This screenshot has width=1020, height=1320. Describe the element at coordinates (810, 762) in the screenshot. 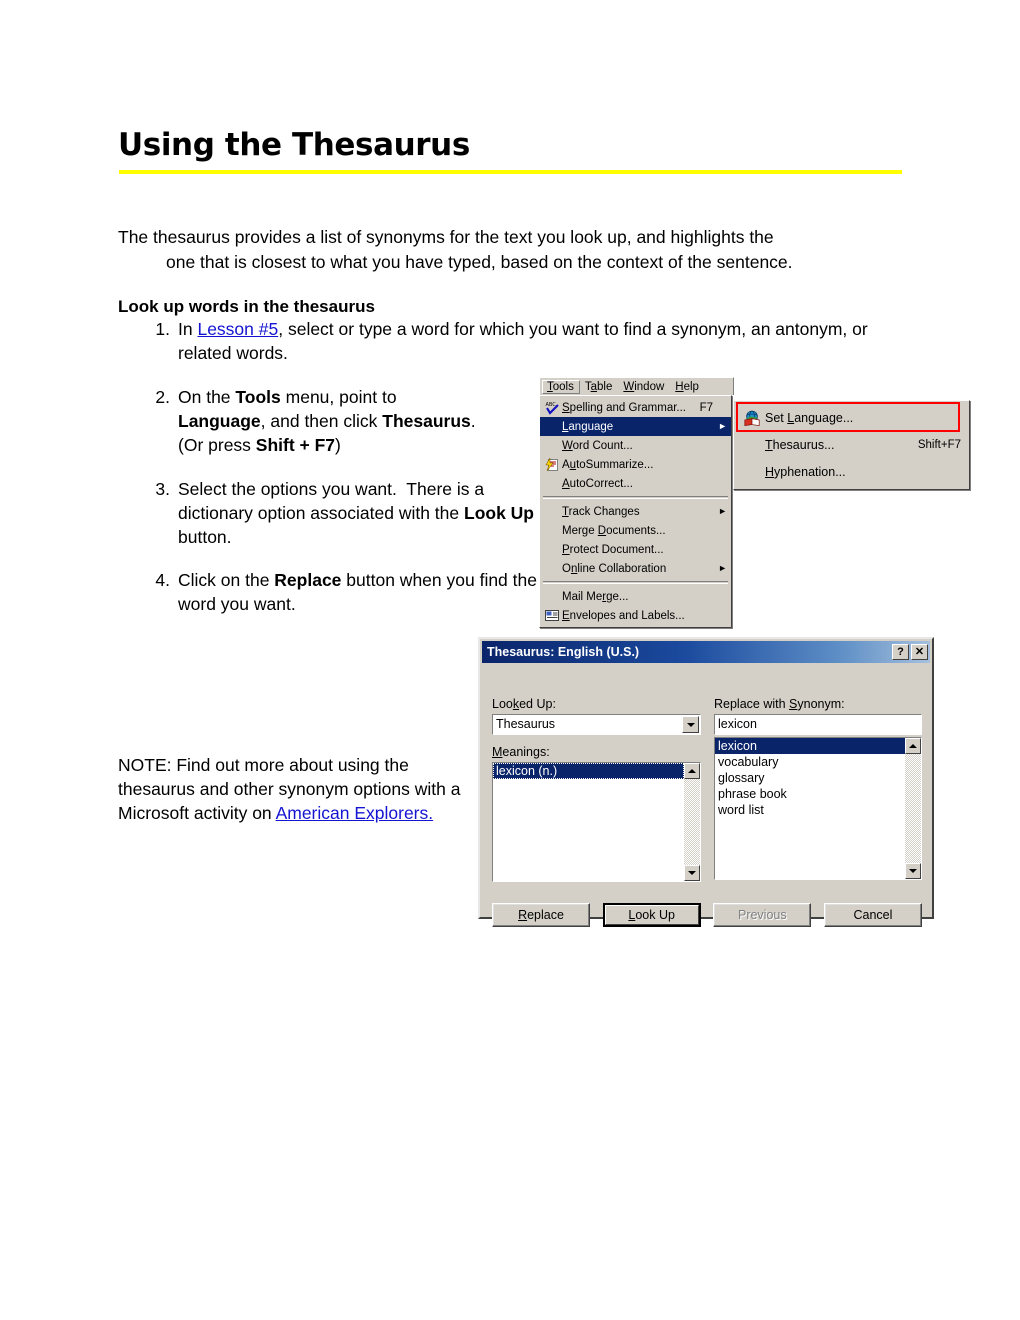

I see `list-item: vocabulary` at that location.